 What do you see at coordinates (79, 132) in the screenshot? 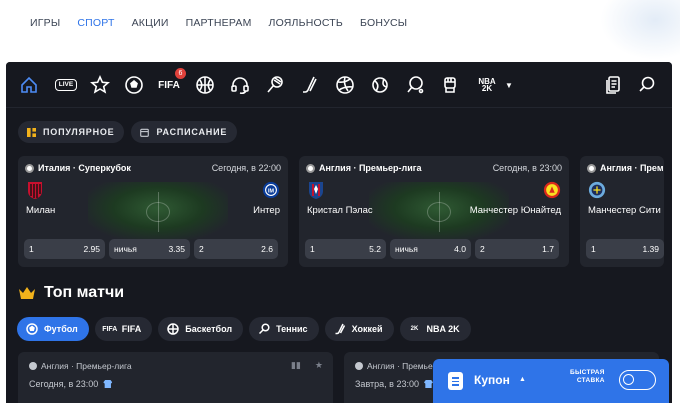
I see `popular-chip-label: ПОПУЛЯРНОЕ` at bounding box center [79, 132].